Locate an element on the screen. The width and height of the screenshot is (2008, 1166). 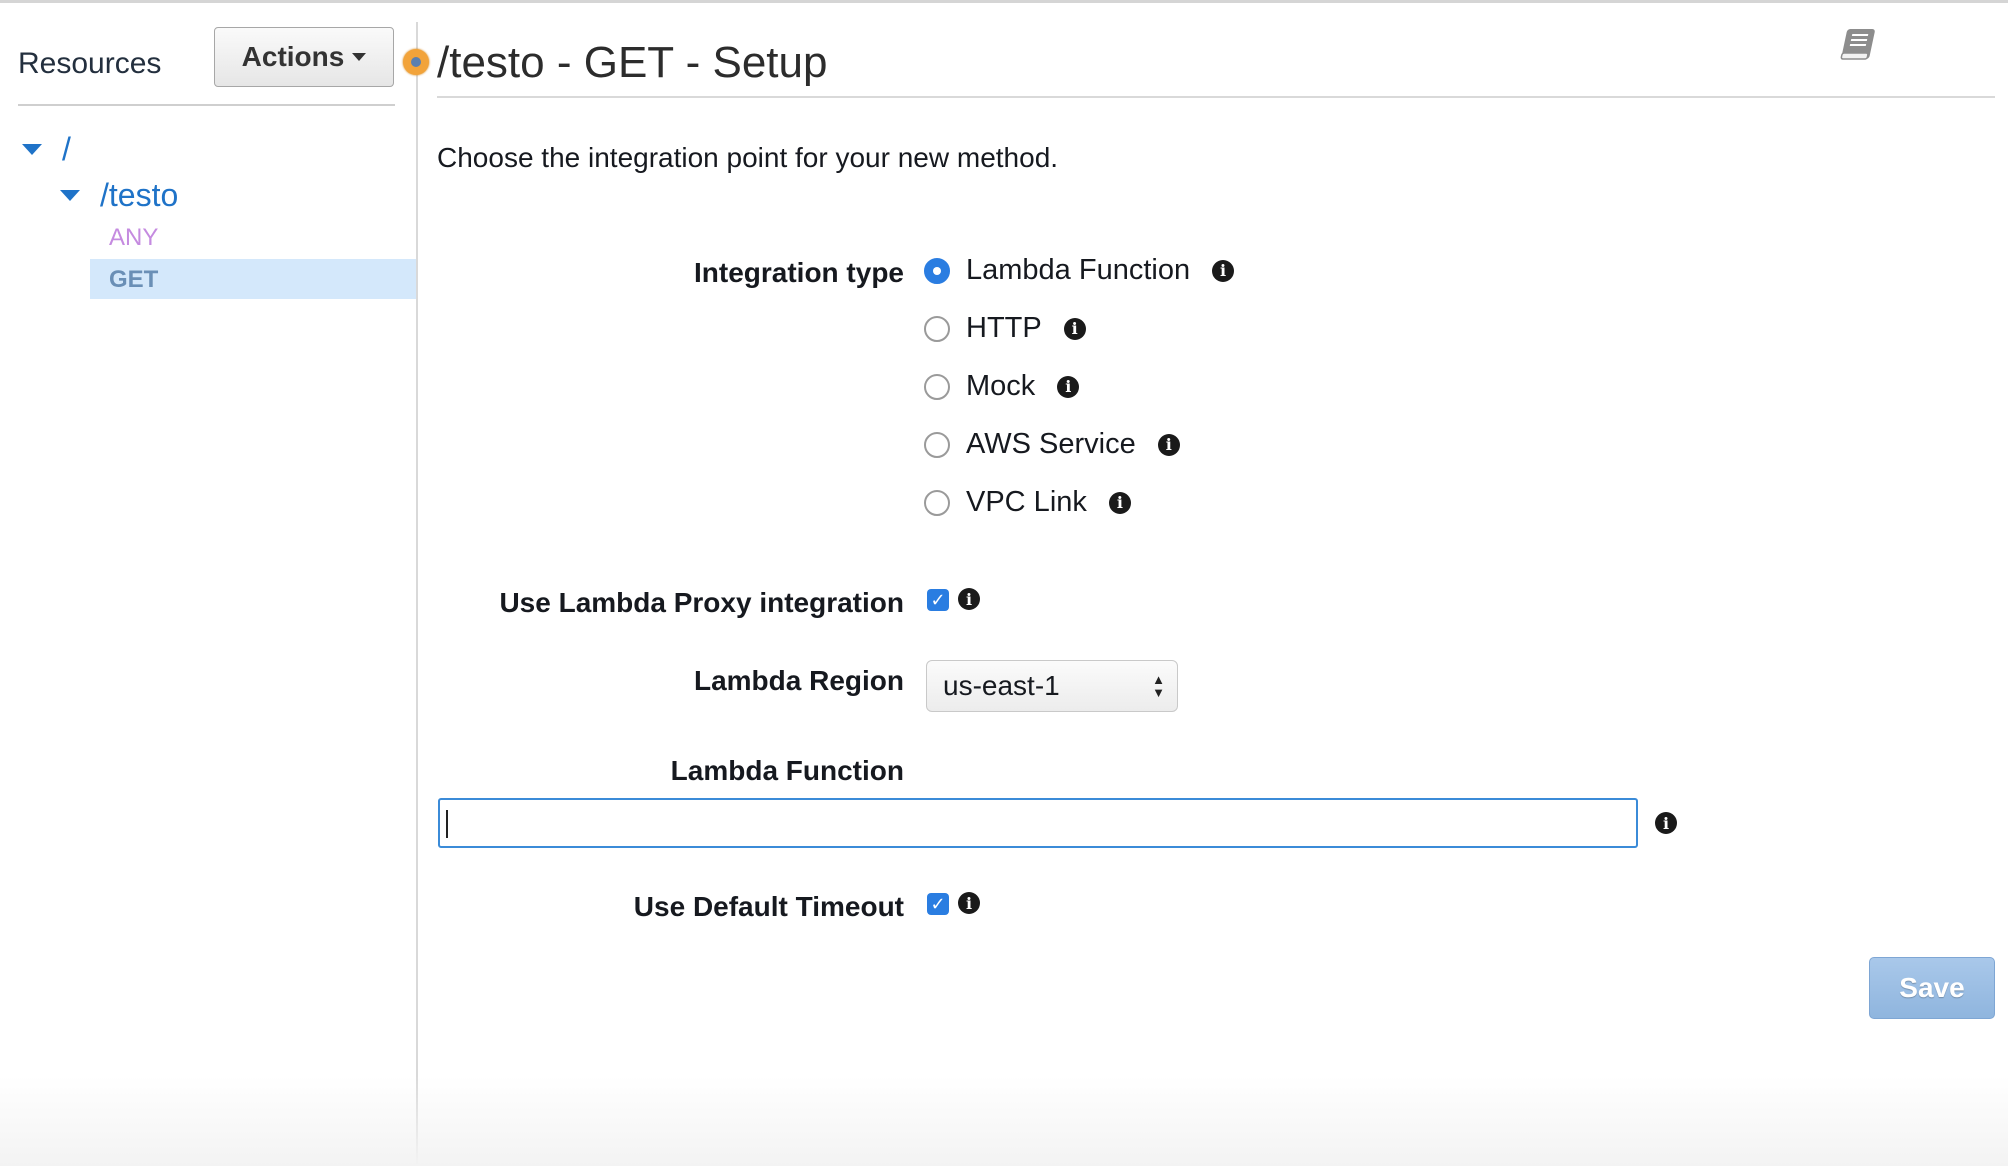
proxy-integration-checkbox: ✓ is located at coordinates (938, 600).